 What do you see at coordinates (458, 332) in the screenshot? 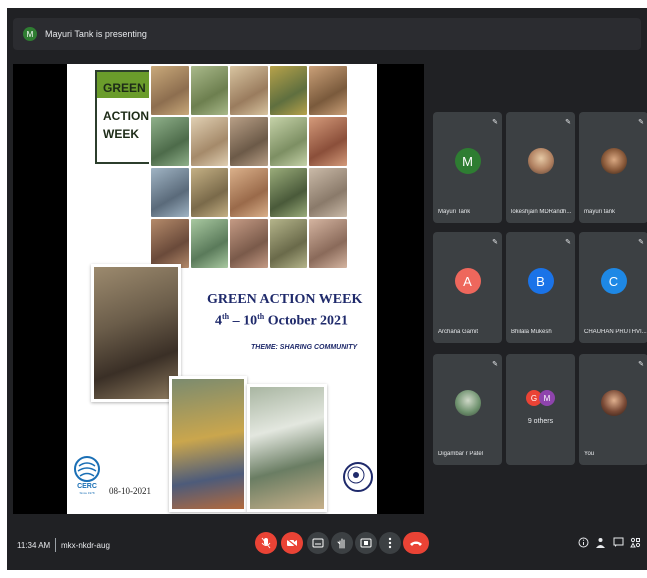
I see `participant-name: Archana Gamit` at bounding box center [458, 332].